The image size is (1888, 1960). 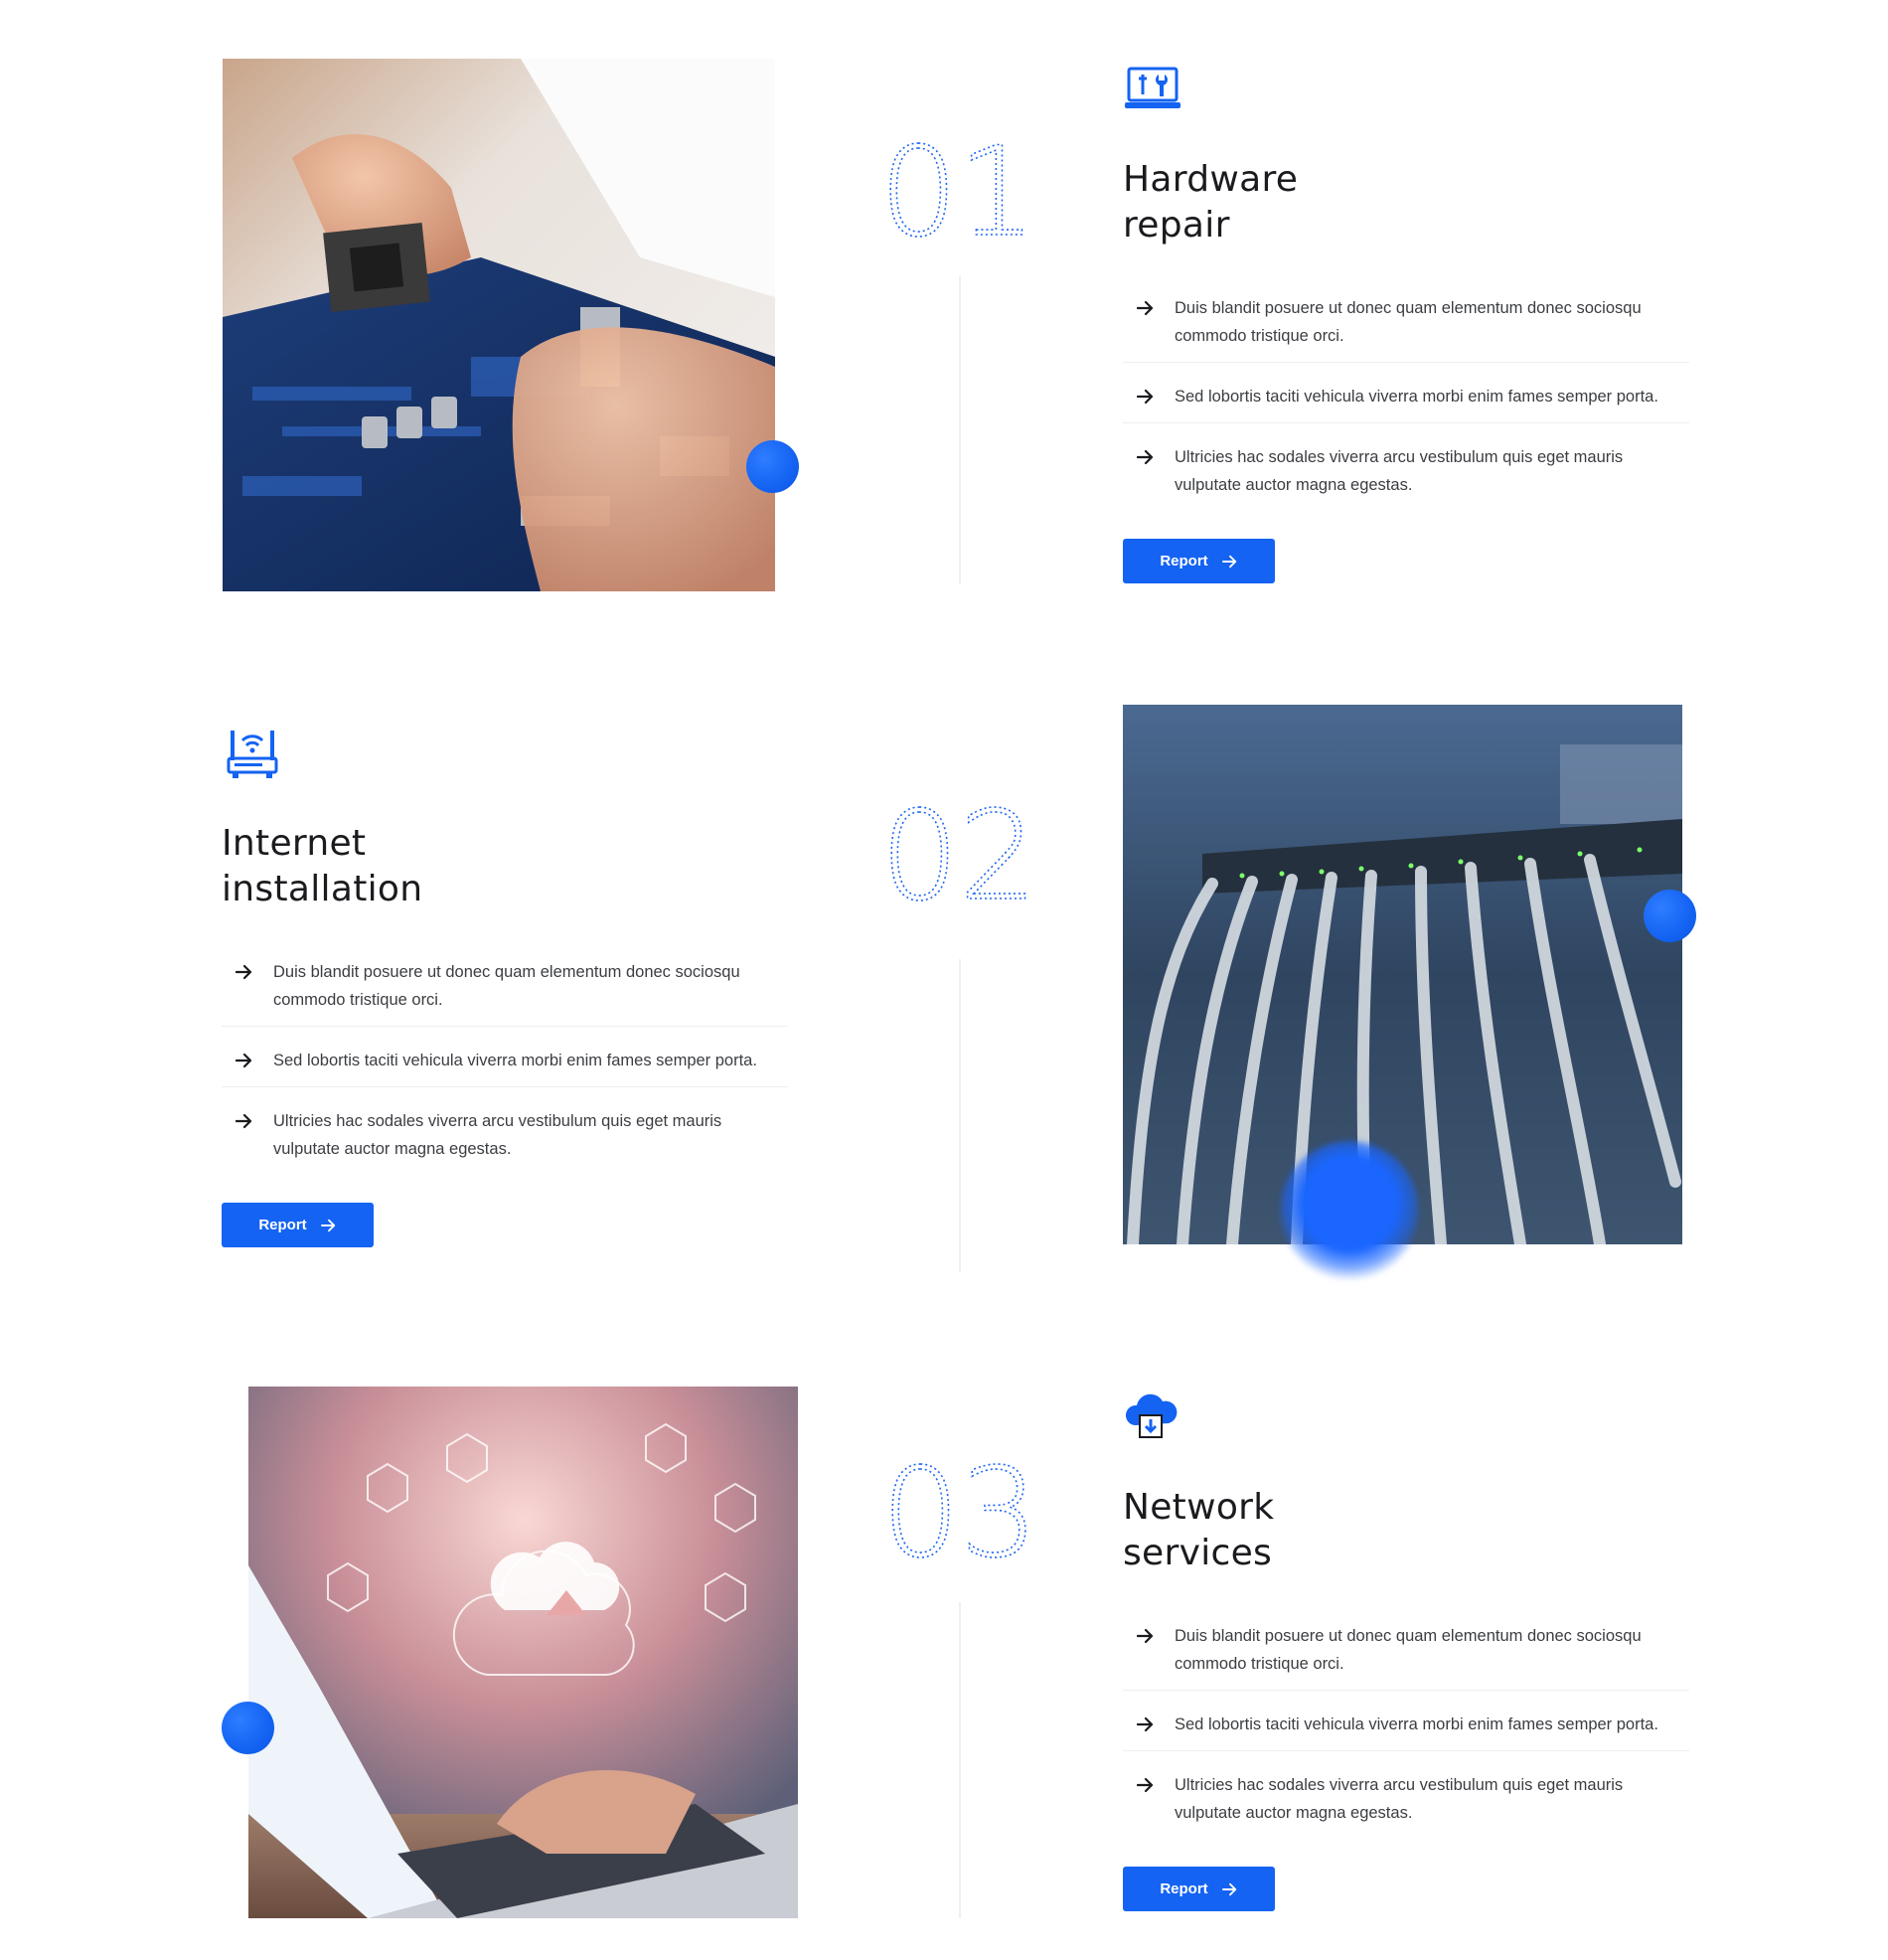 I want to click on svg-text: 03, so click(x=960, y=1513).